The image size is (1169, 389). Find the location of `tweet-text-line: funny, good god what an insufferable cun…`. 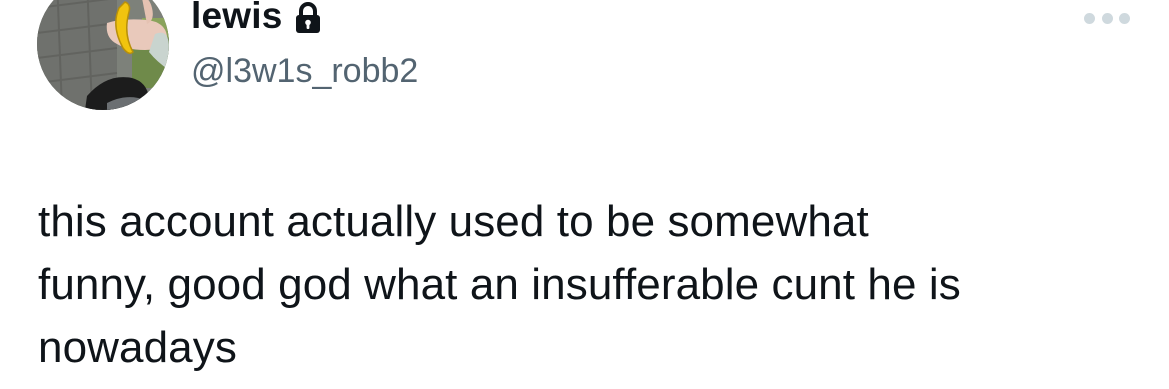

tweet-text-line: funny, good god what an insufferable cun… is located at coordinates (499, 284).